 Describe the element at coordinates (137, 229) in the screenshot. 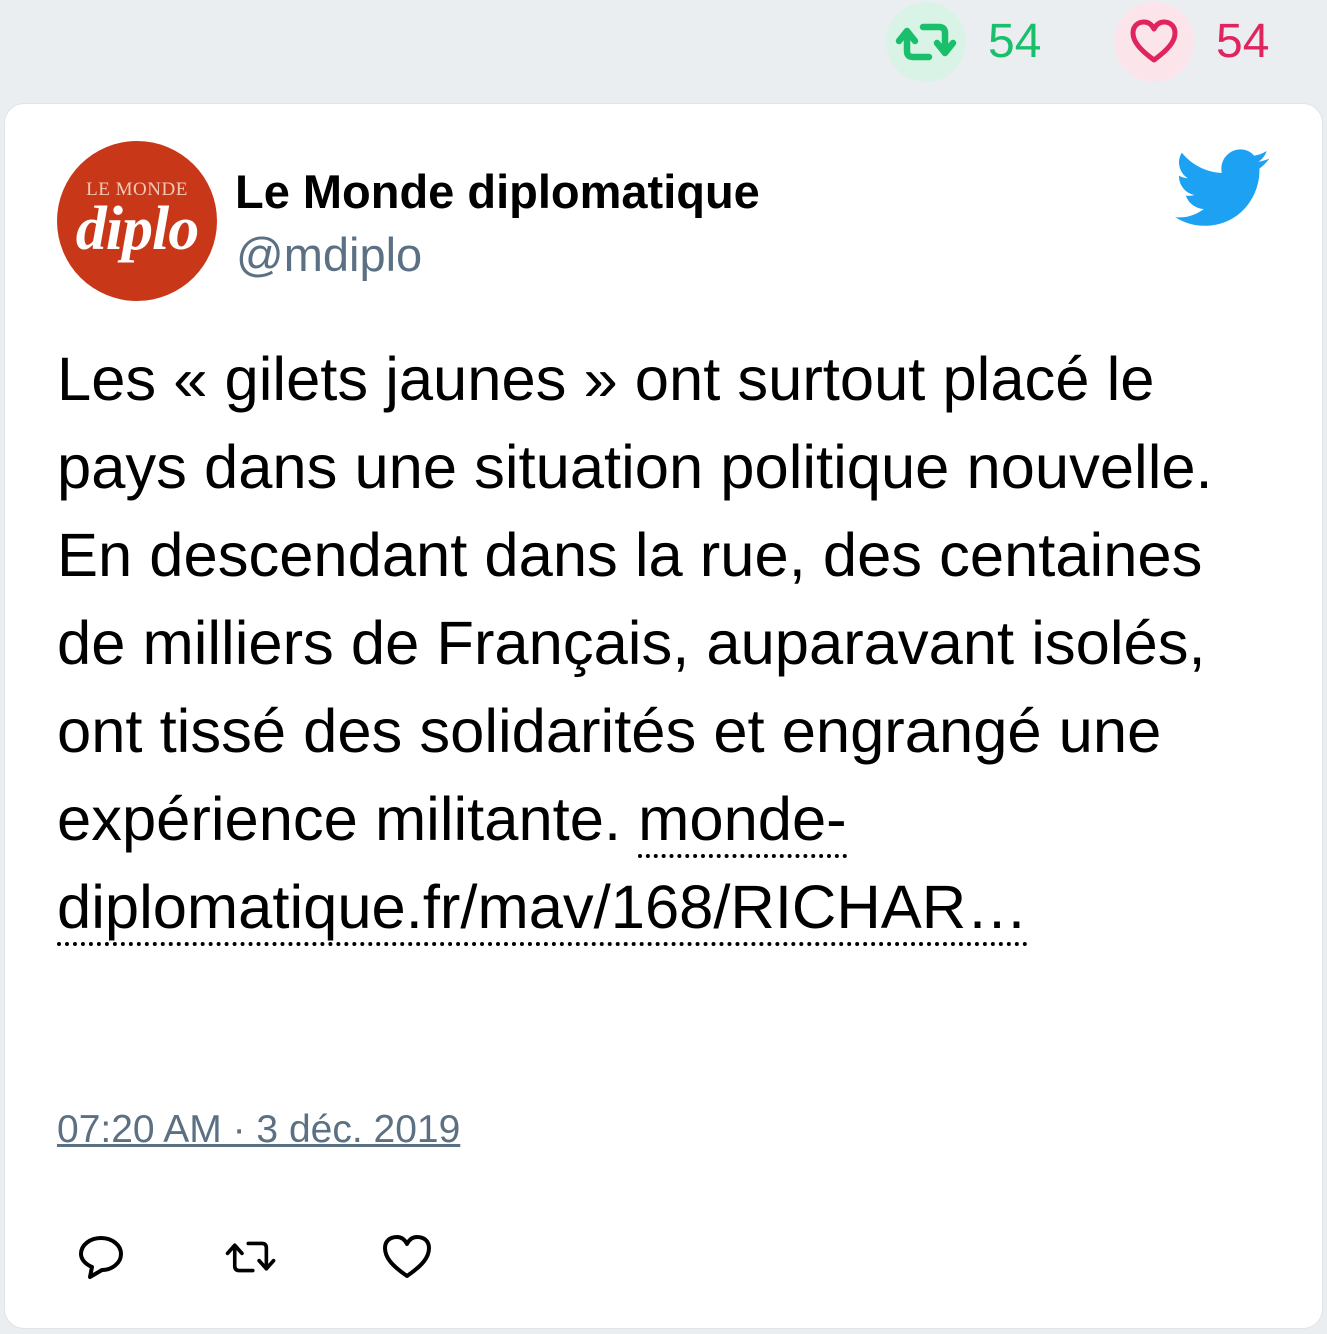

I see `avatar-logo-main-text: diplo` at that location.